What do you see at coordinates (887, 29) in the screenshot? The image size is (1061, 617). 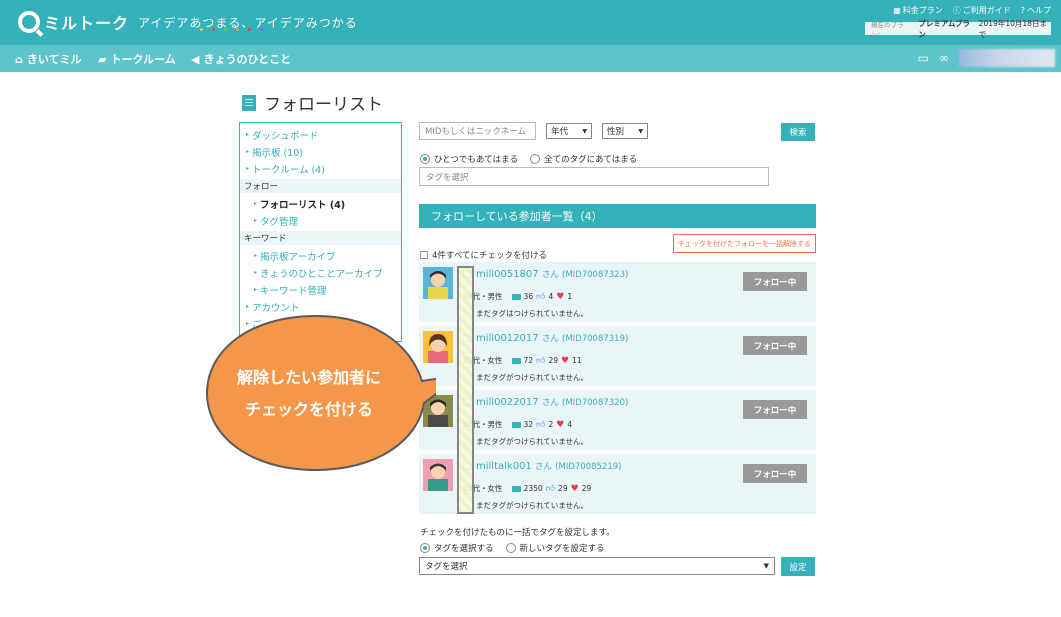 I see `plan-label: 現在のプラン：` at bounding box center [887, 29].